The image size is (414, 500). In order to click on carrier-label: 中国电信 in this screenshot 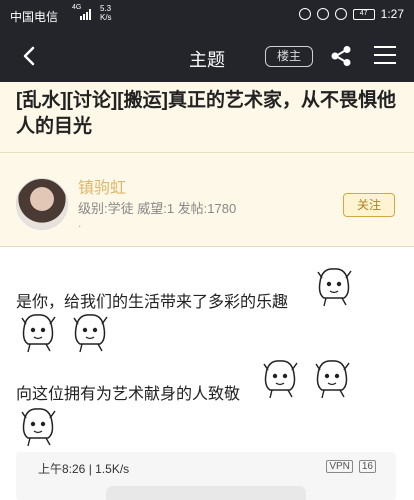, I will do `click(34, 17)`.